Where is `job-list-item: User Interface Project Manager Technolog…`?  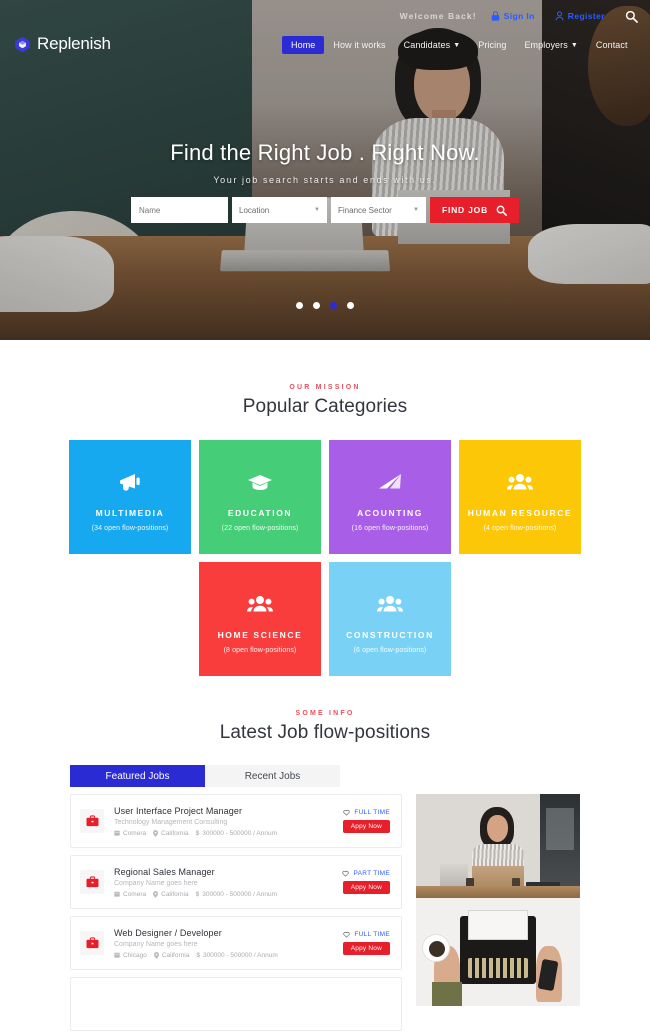
job-list-item: User Interface Project Manager Technolog… is located at coordinates (236, 821).